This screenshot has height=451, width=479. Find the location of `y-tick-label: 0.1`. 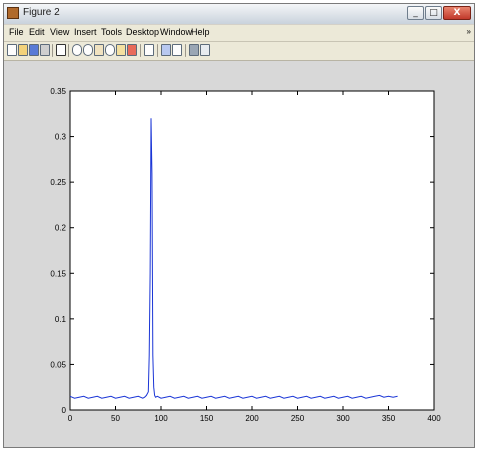

y-tick-label: 0.1 is located at coordinates (61, 319).